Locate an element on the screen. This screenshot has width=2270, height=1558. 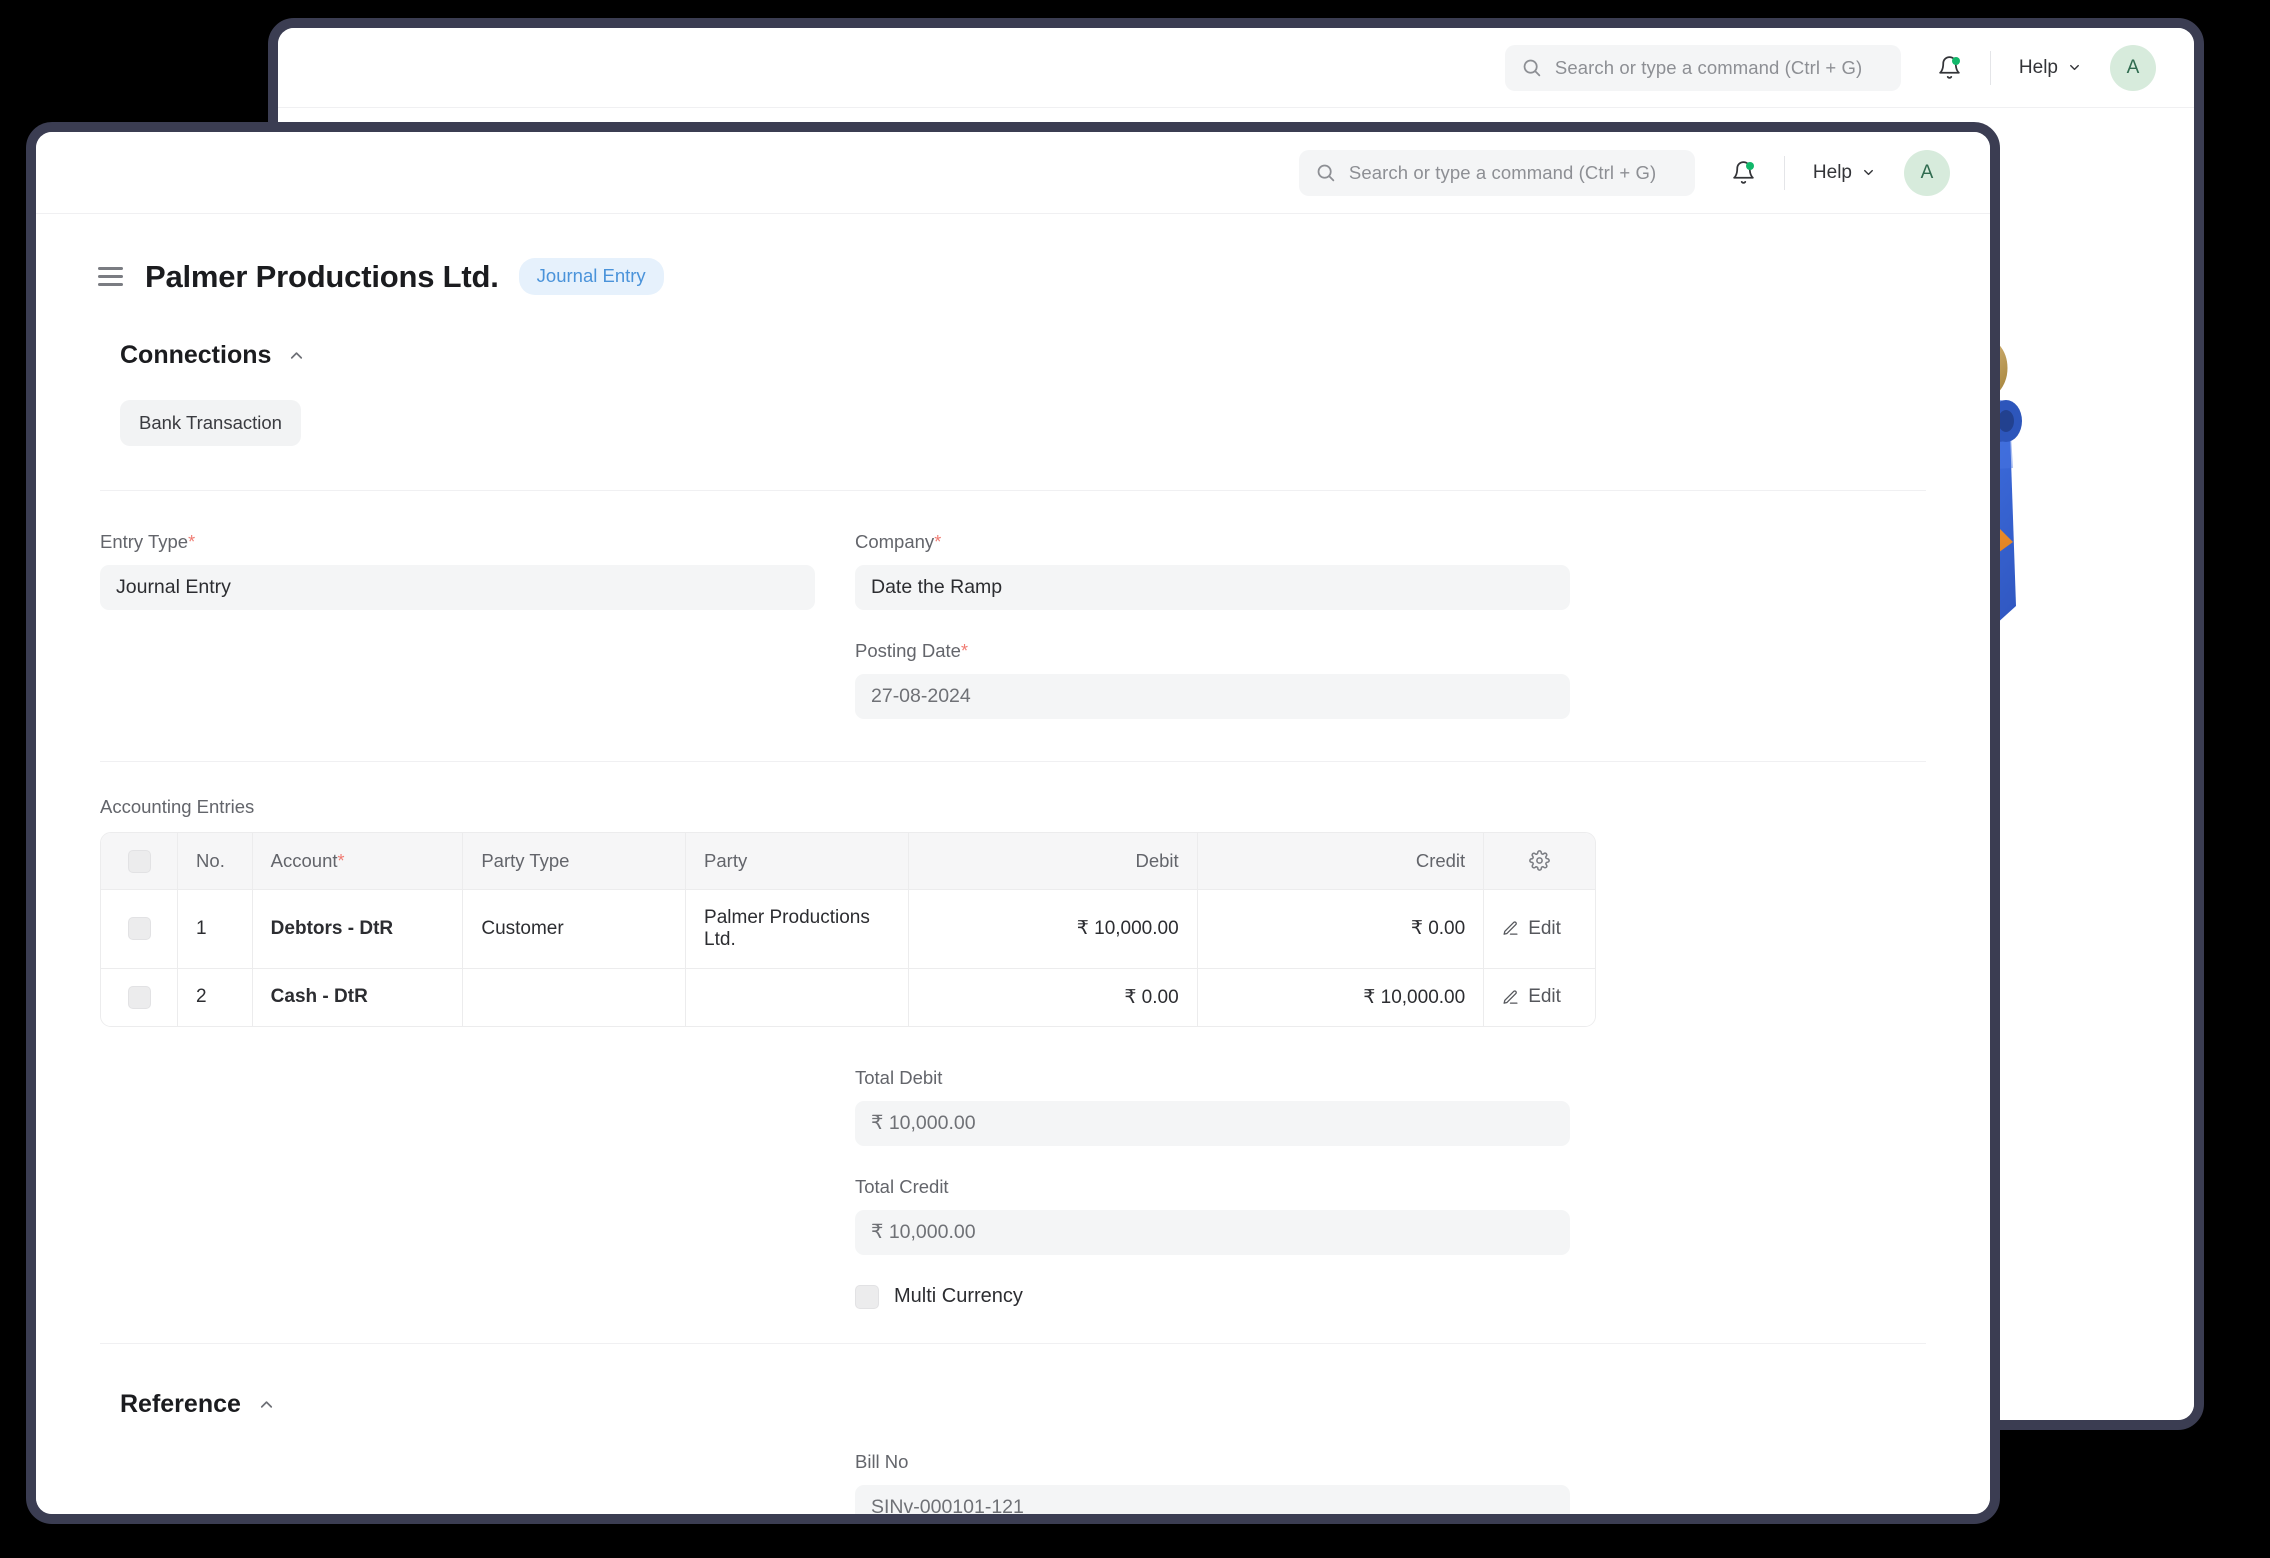
reference-title: Reference is located at coordinates (180, 1403).